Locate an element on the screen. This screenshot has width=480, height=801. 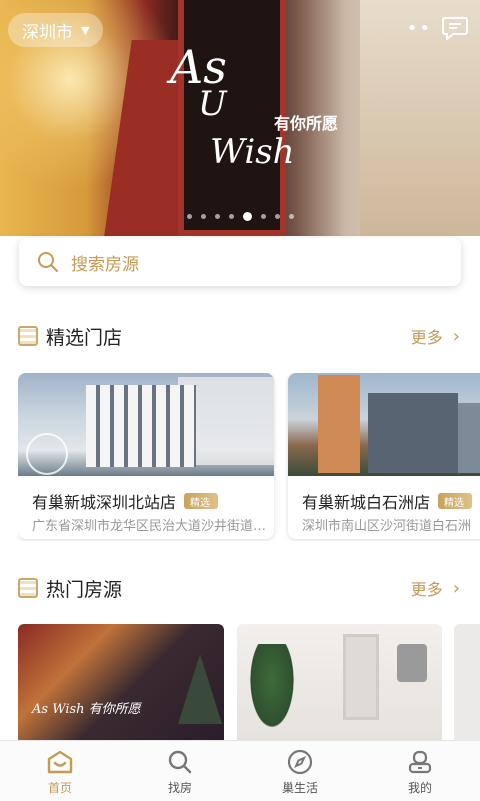
tab-home: 首页 is located at coordinates (60, 771).